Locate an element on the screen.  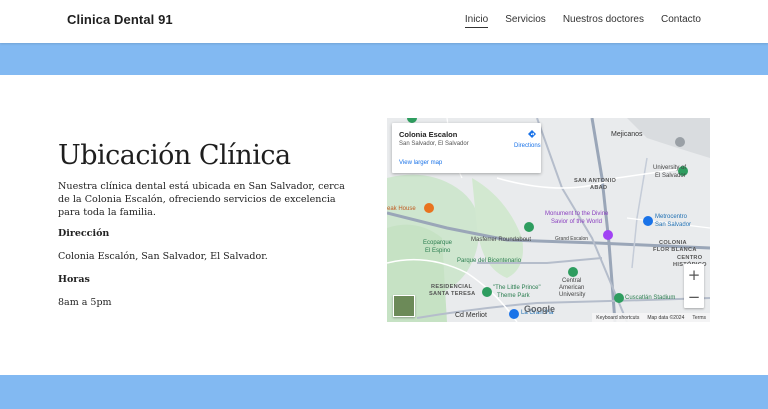
map-attribution: Keyboard shortcuts Map data ©2024 Terms is located at coordinates (651, 317).